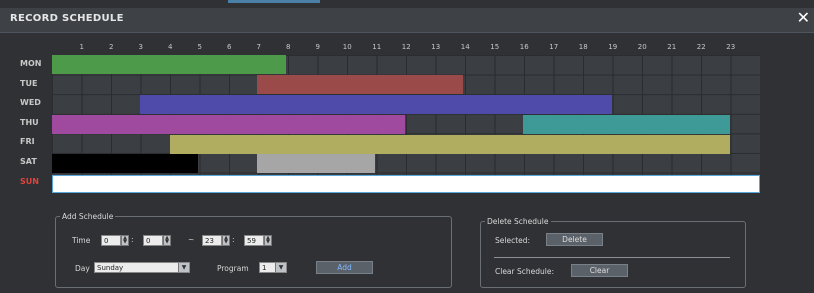 This screenshot has width=814, height=293. I want to click on end-hour-stepper: ▲ ▼, so click(226, 240).